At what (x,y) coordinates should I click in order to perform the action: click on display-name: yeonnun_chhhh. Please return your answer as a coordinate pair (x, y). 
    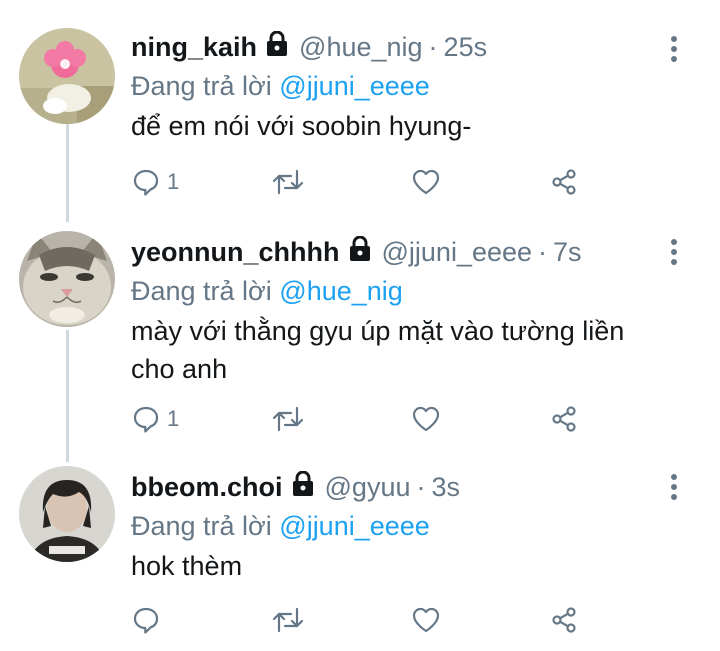
    Looking at the image, I should click on (235, 252).